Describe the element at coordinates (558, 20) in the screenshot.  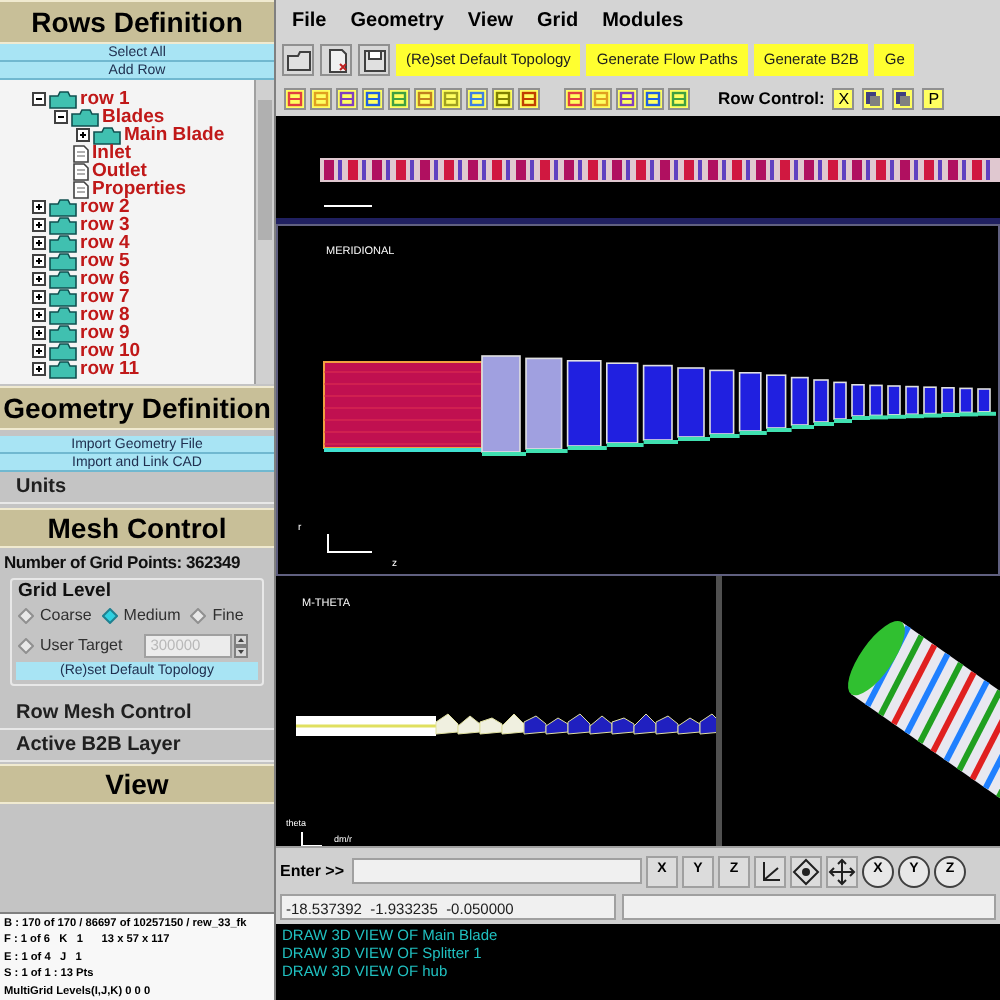
I see `menu-item: Grid` at that location.